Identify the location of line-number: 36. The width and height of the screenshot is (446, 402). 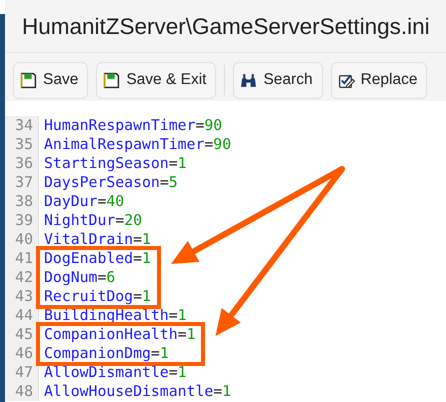
(22, 163).